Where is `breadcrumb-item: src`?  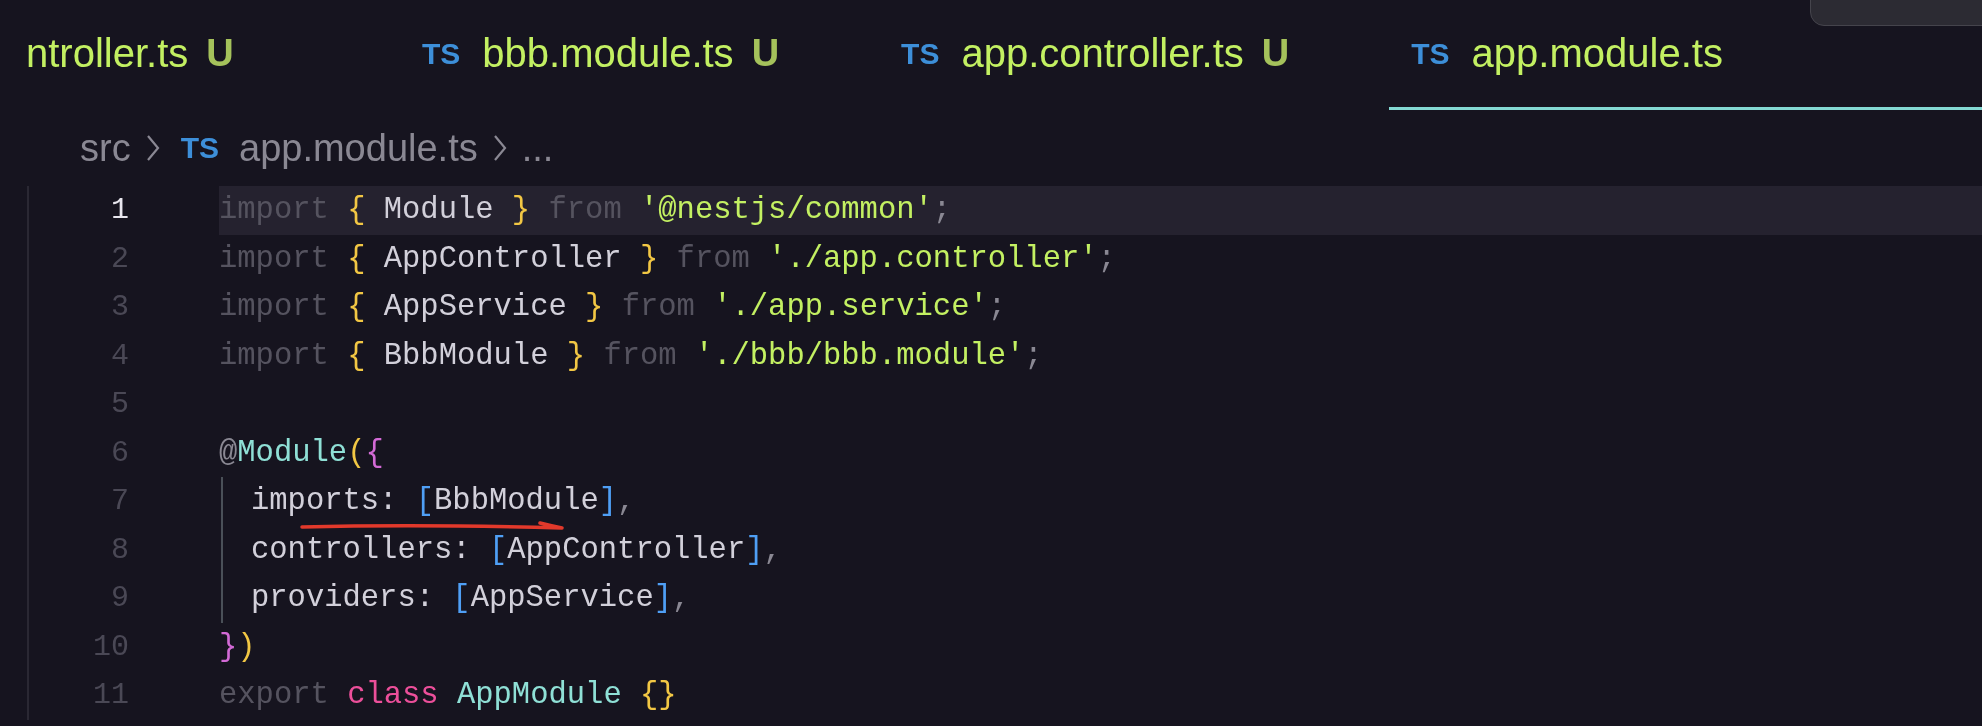 breadcrumb-item: src is located at coordinates (105, 148).